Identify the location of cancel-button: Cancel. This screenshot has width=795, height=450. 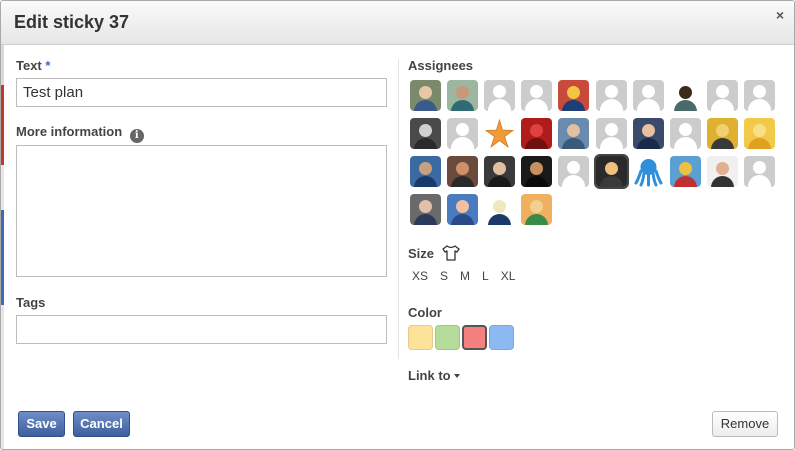
(101, 424).